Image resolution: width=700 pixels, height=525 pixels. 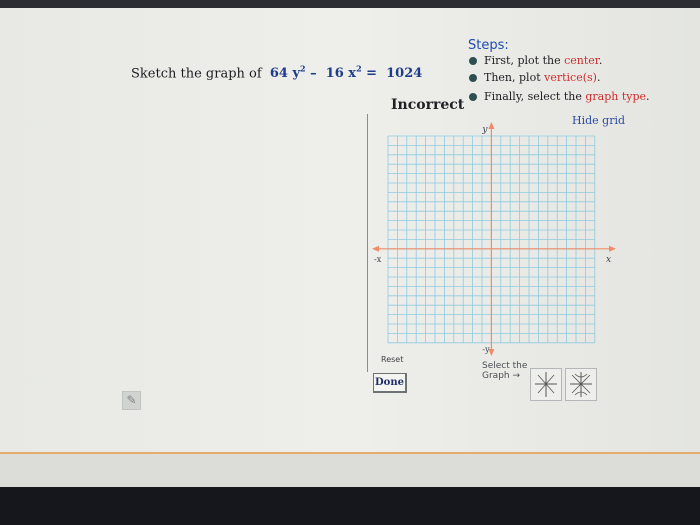 I want to click on reset-button: Reset, so click(x=392, y=359).